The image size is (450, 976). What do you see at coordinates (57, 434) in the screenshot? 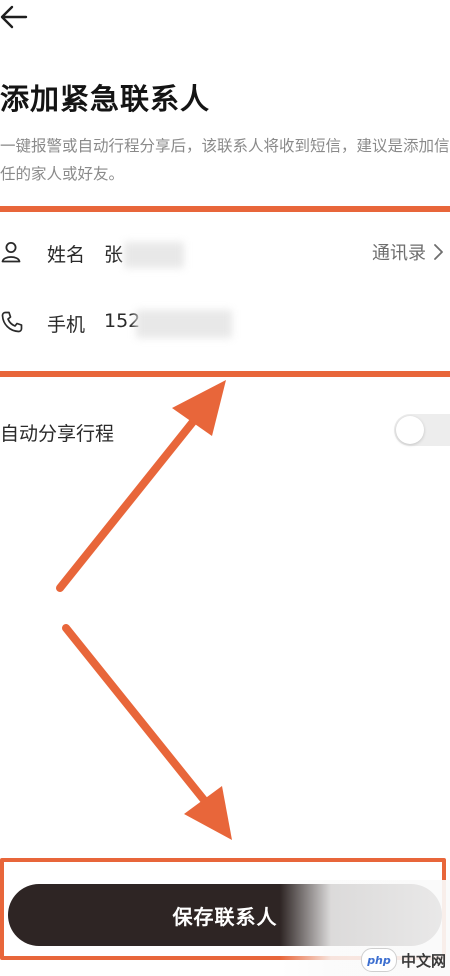
I see `auto-share-label: 自动分享行程` at bounding box center [57, 434].